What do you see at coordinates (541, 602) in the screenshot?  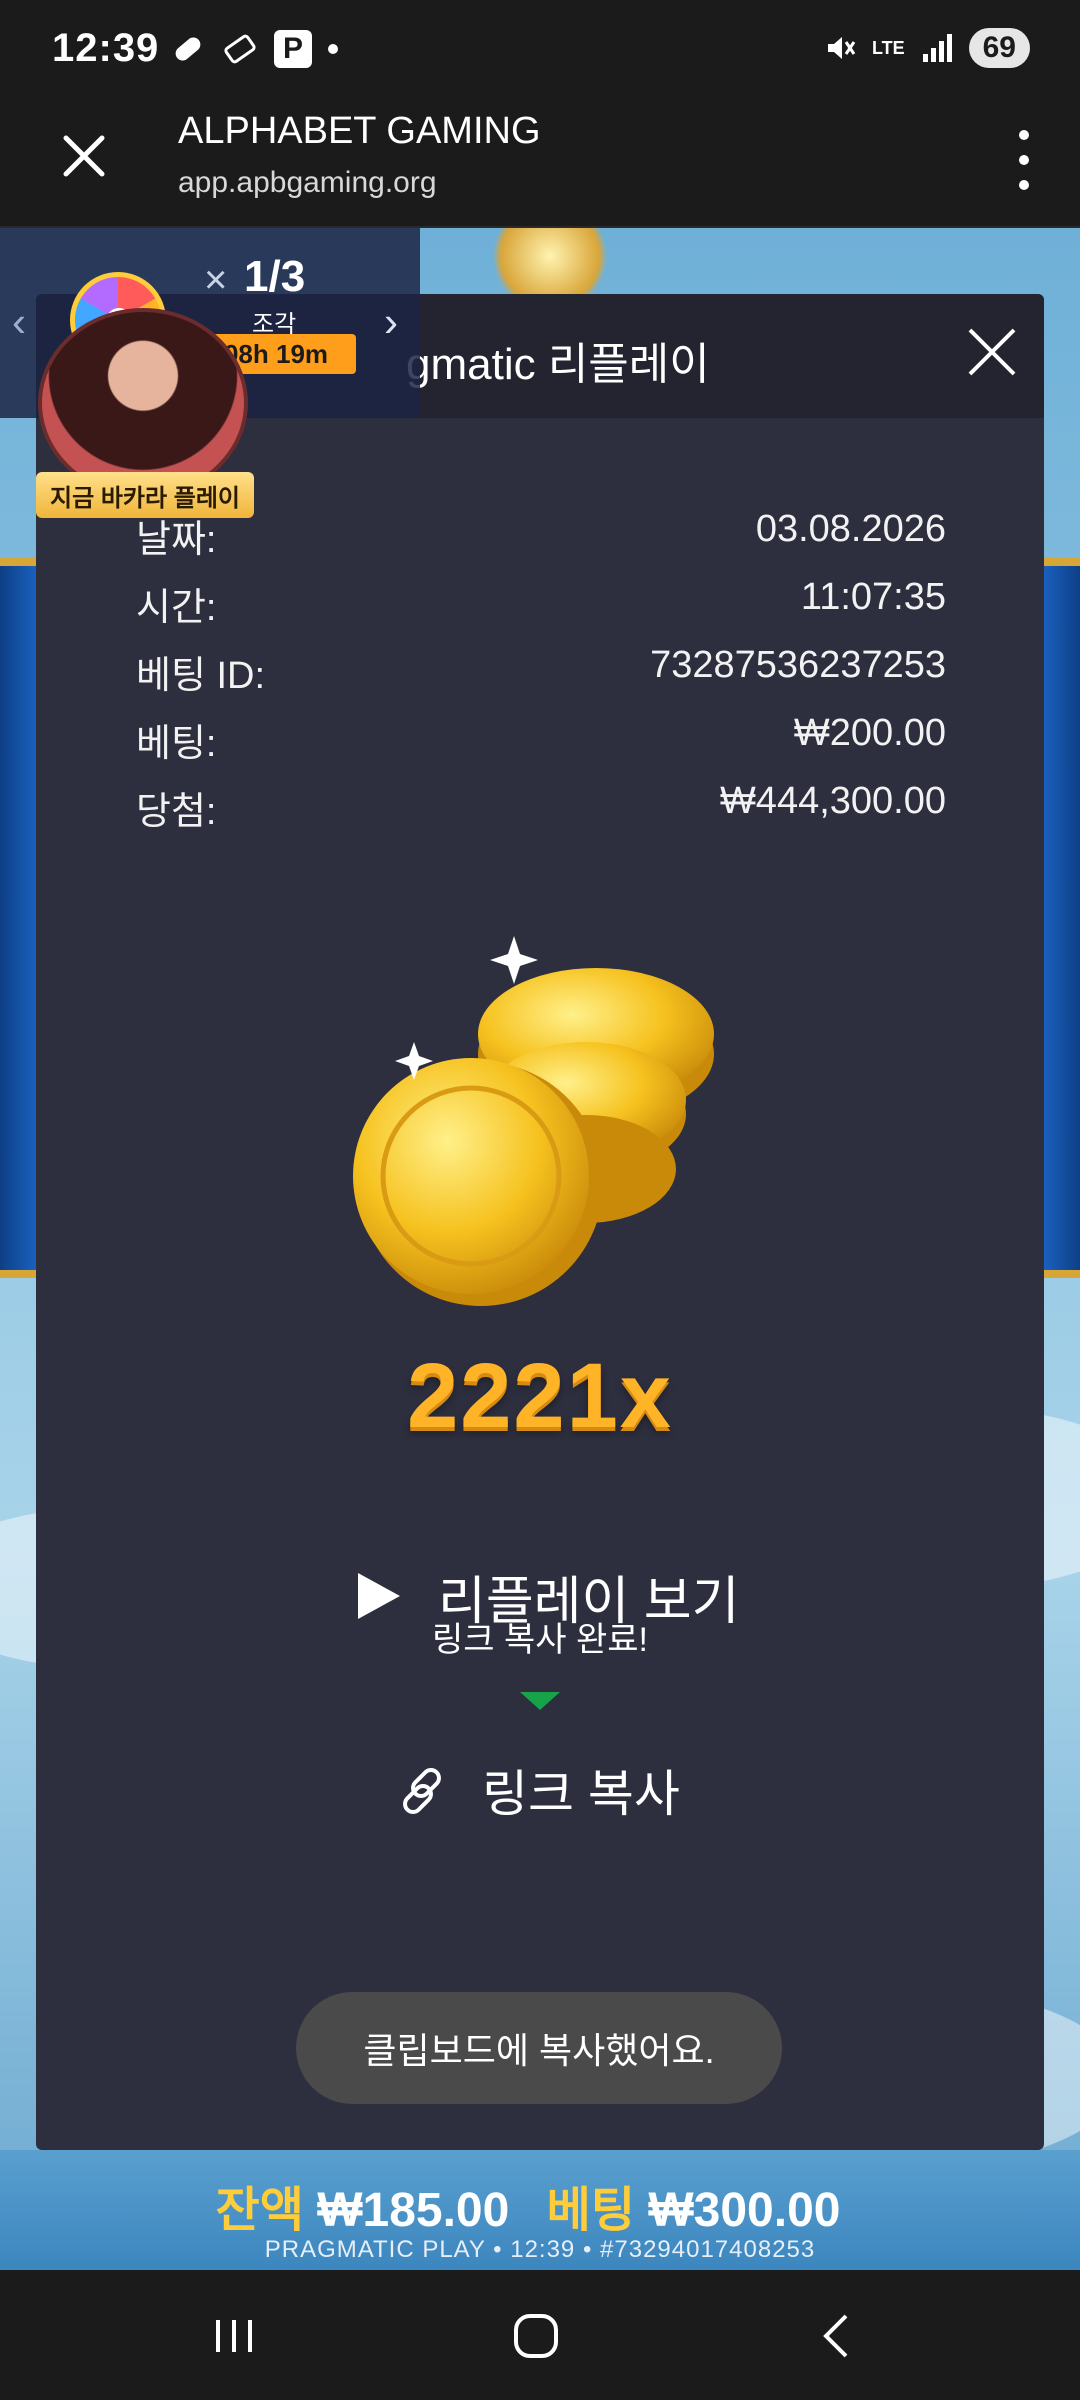 I see `info-row-time: 시간: 11:07:35` at bounding box center [541, 602].